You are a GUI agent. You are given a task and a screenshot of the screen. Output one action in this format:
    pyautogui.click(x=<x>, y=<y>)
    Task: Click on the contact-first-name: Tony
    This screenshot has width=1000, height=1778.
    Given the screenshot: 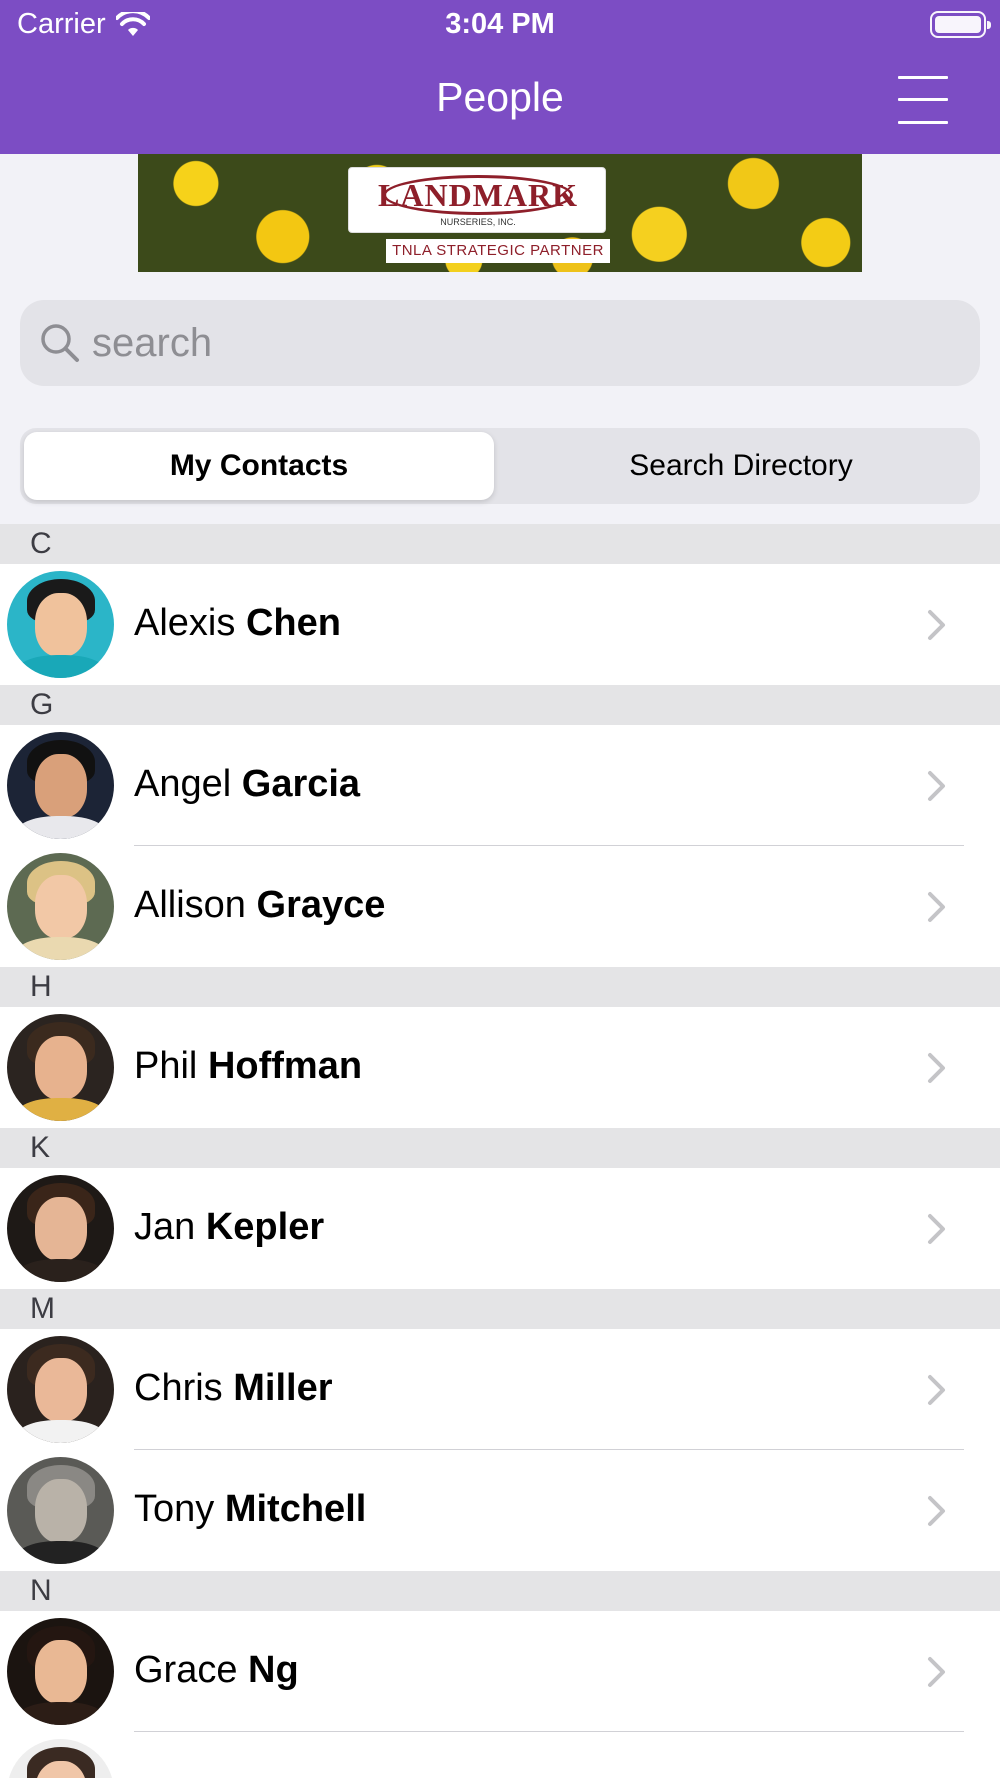 What is the action you would take?
    pyautogui.click(x=174, y=1509)
    